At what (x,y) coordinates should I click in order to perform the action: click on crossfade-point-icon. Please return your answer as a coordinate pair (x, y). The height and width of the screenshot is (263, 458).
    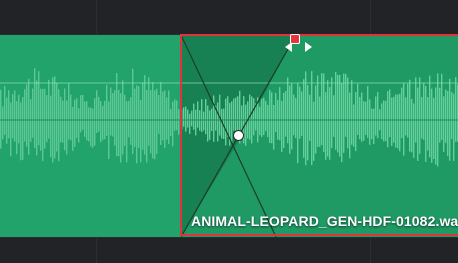
    Looking at the image, I should click on (238, 135).